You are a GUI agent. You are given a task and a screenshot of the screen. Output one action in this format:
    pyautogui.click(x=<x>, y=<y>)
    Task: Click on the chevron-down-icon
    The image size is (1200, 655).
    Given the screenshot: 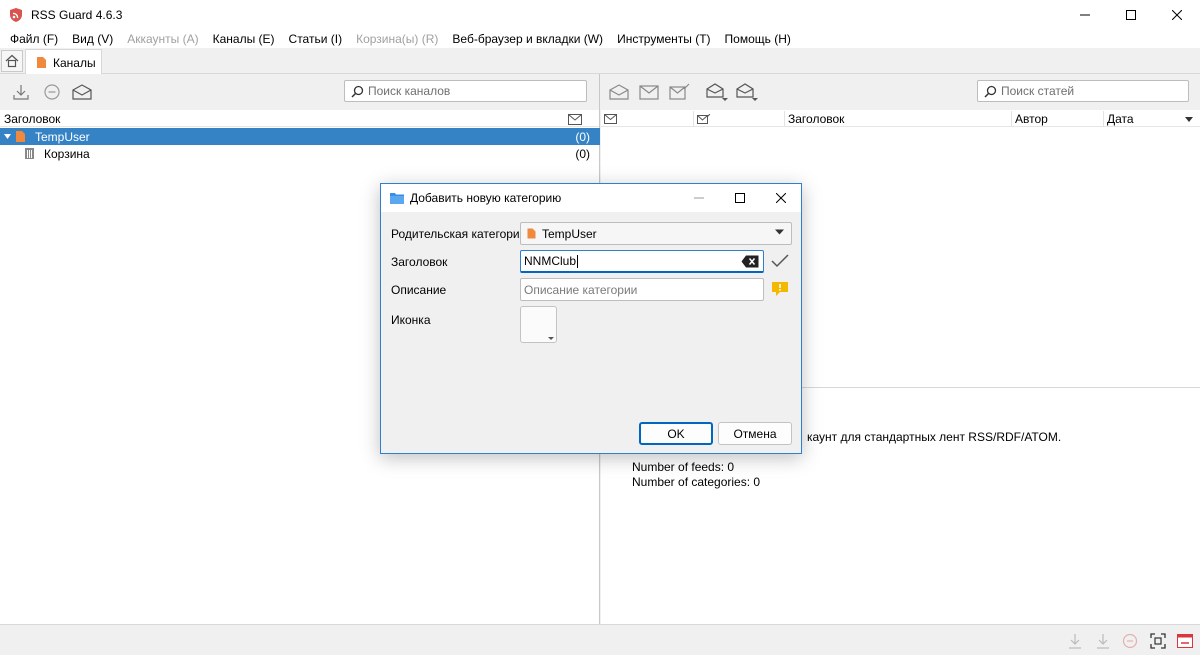 What is the action you would take?
    pyautogui.click(x=779, y=232)
    